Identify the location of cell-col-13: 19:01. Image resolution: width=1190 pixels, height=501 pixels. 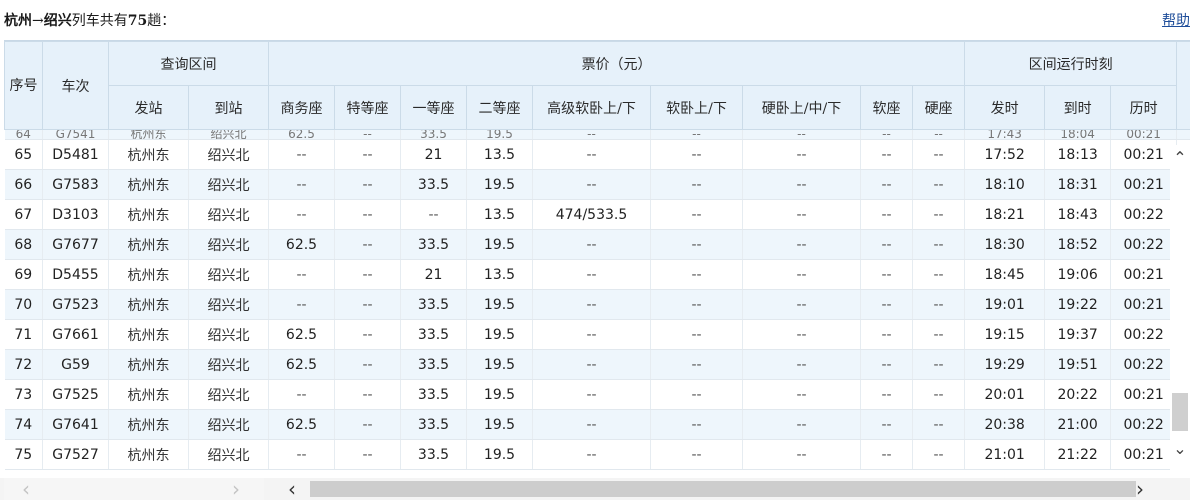
(1005, 305).